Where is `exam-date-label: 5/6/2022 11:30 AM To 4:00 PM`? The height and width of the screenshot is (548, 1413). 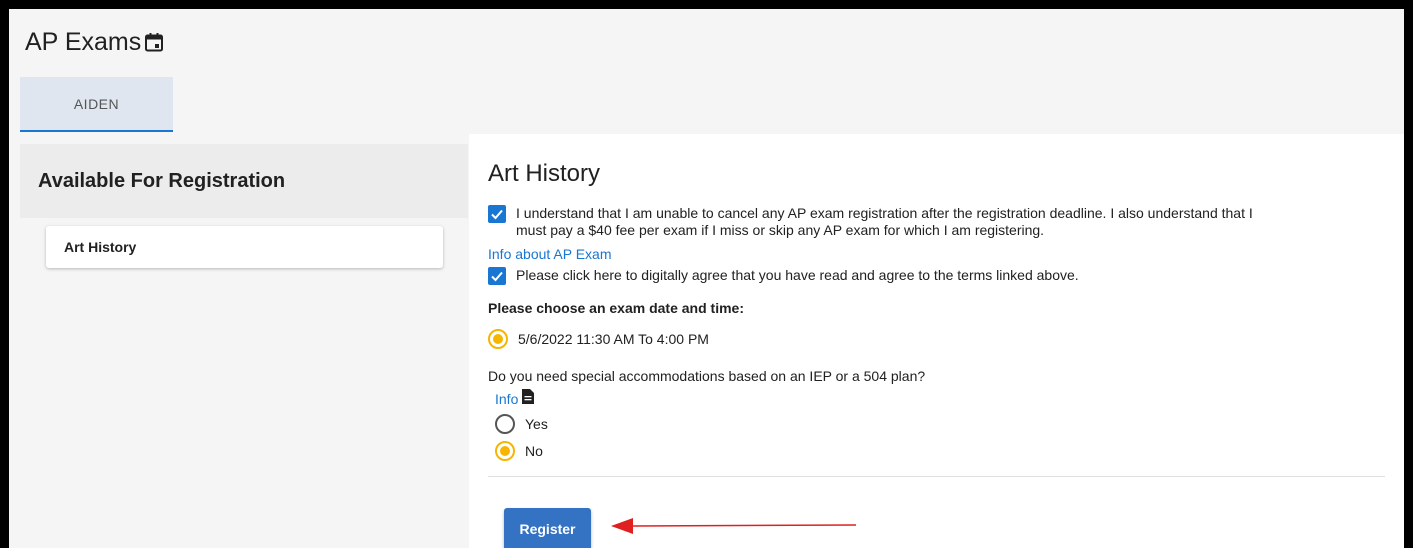 exam-date-label: 5/6/2022 11:30 AM To 4:00 PM is located at coordinates (613, 339).